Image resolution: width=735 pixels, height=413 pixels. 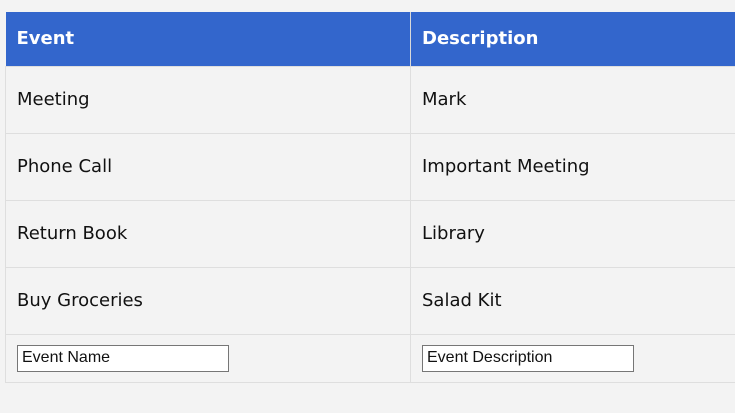 What do you see at coordinates (208, 300) in the screenshot?
I see `event-cell: Buy Groceries` at bounding box center [208, 300].